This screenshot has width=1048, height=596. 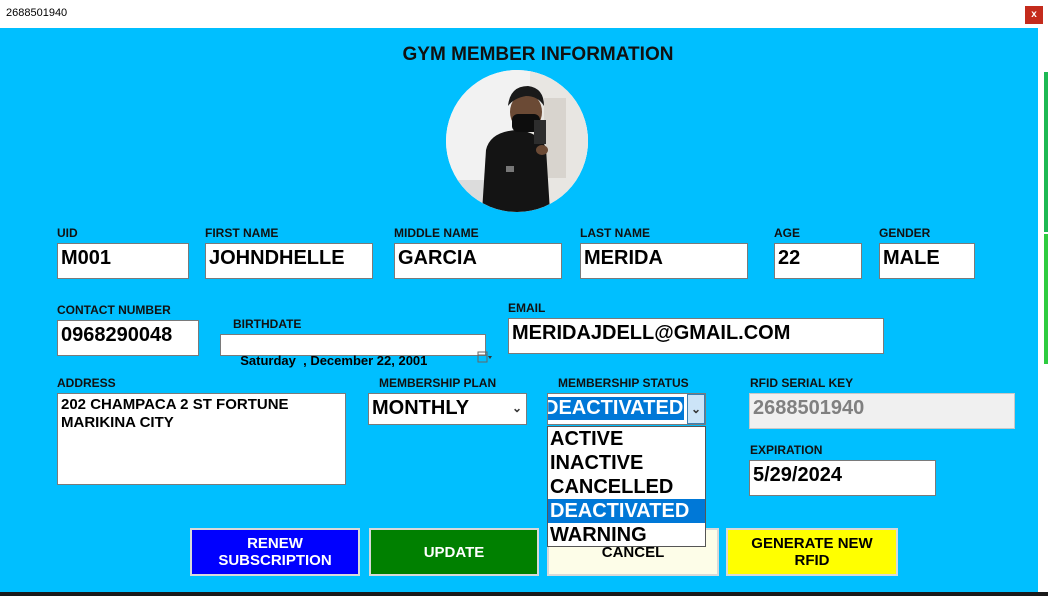 What do you see at coordinates (524, 594) in the screenshot?
I see `bottom-border` at bounding box center [524, 594].